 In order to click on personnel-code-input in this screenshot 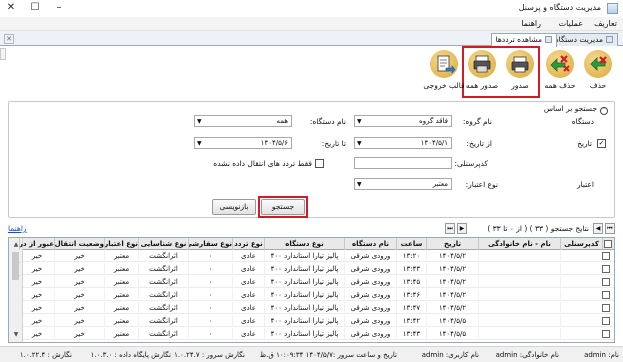, I will do `click(403, 163)`.